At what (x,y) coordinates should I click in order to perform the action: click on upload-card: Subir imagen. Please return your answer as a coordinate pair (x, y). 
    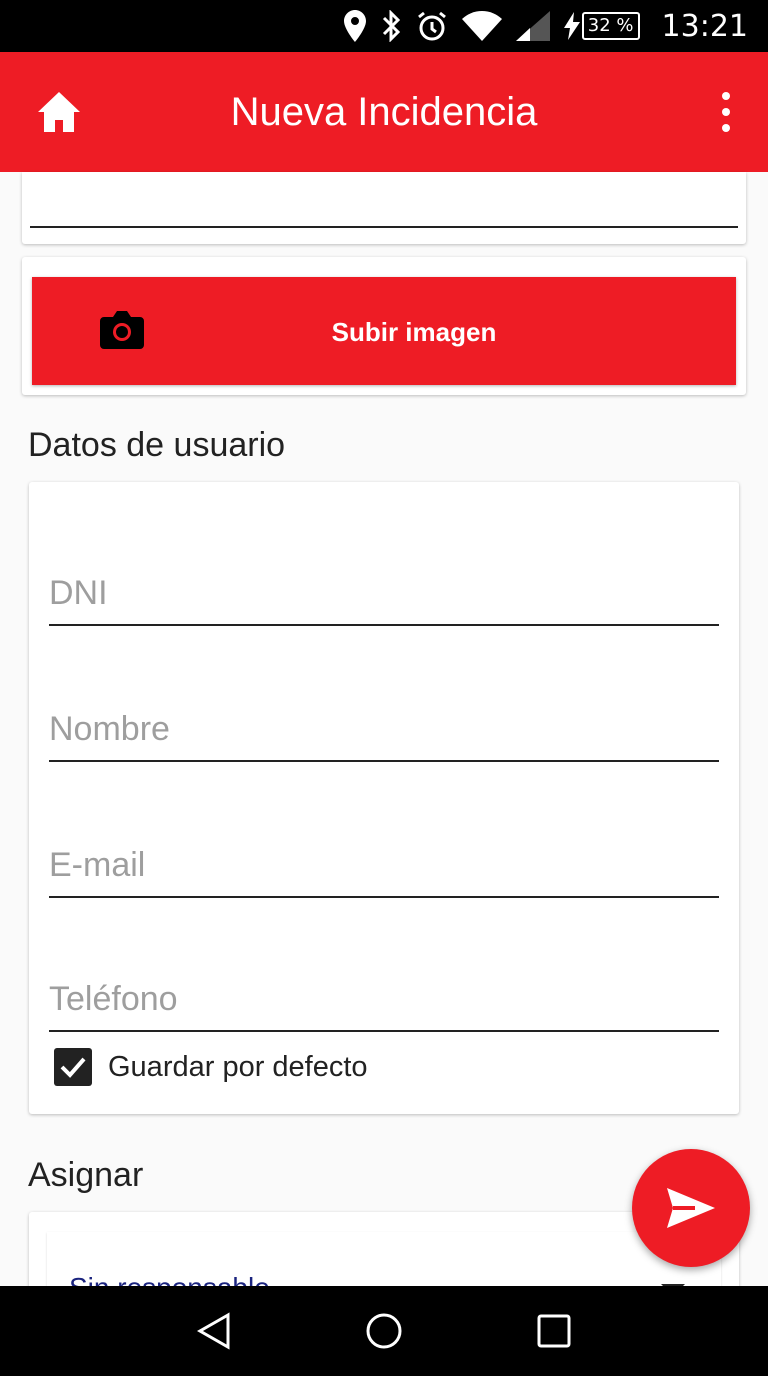
    Looking at the image, I should click on (384, 326).